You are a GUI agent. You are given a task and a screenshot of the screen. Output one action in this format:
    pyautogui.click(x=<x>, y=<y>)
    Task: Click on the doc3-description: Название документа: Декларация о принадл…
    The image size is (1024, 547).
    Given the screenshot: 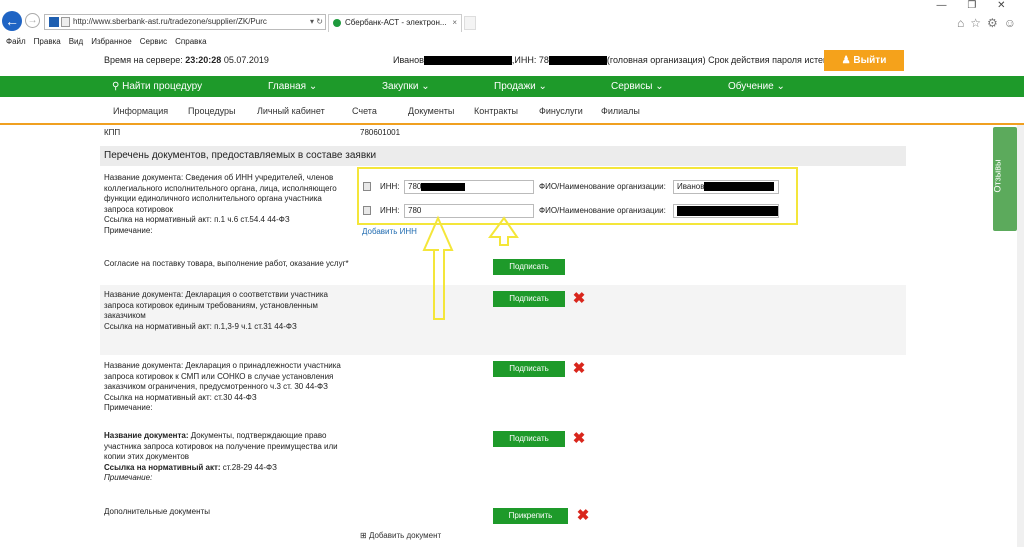 What is the action you would take?
    pyautogui.click(x=222, y=386)
    